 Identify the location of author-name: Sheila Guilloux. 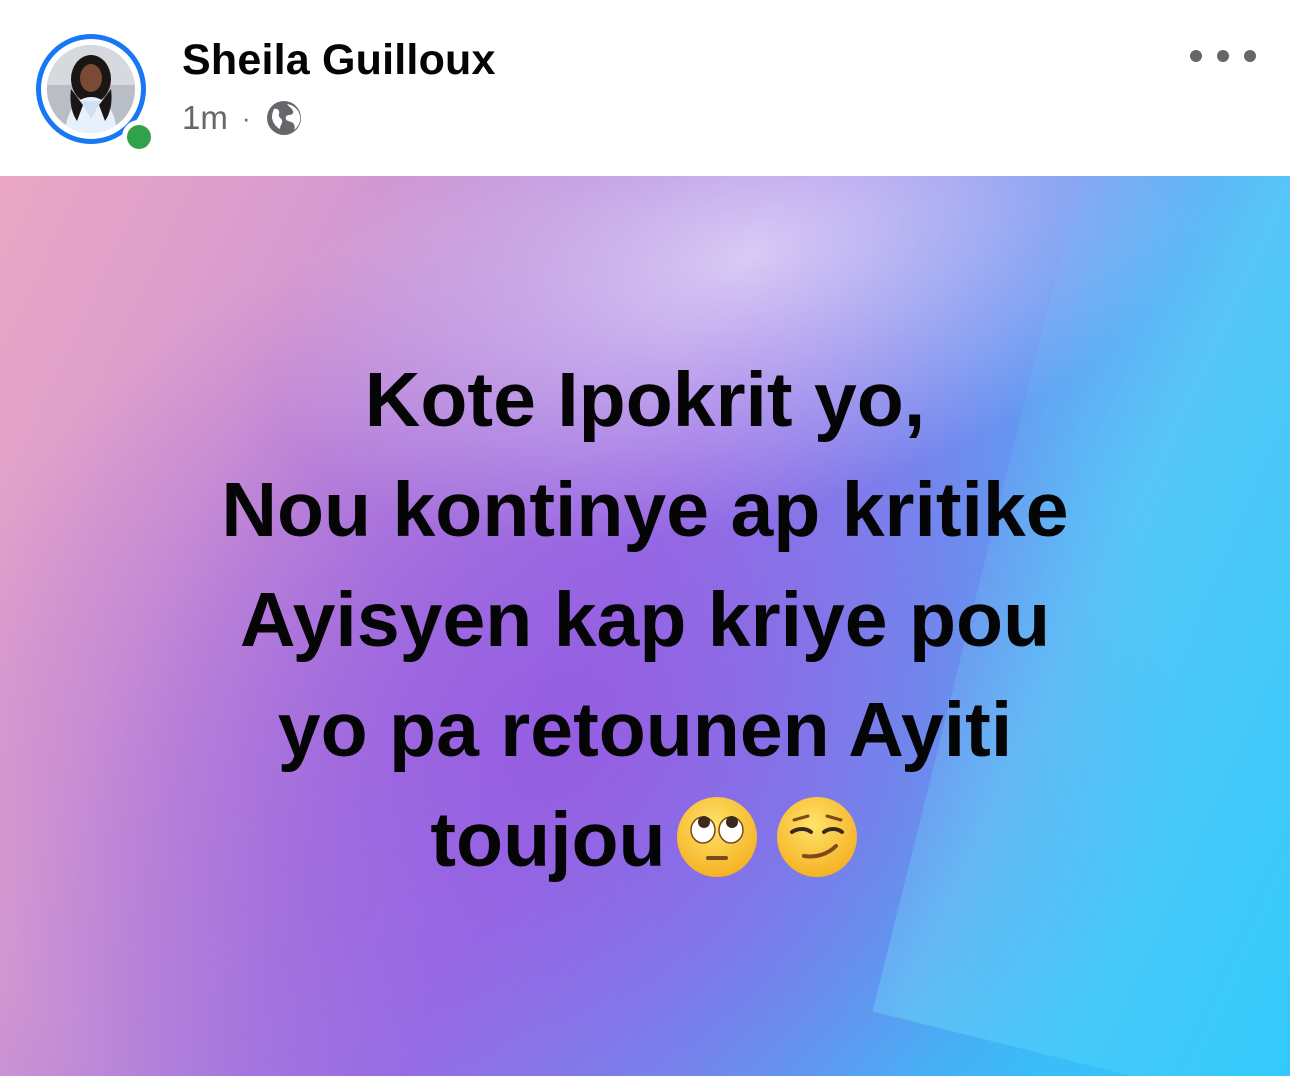
(339, 60).